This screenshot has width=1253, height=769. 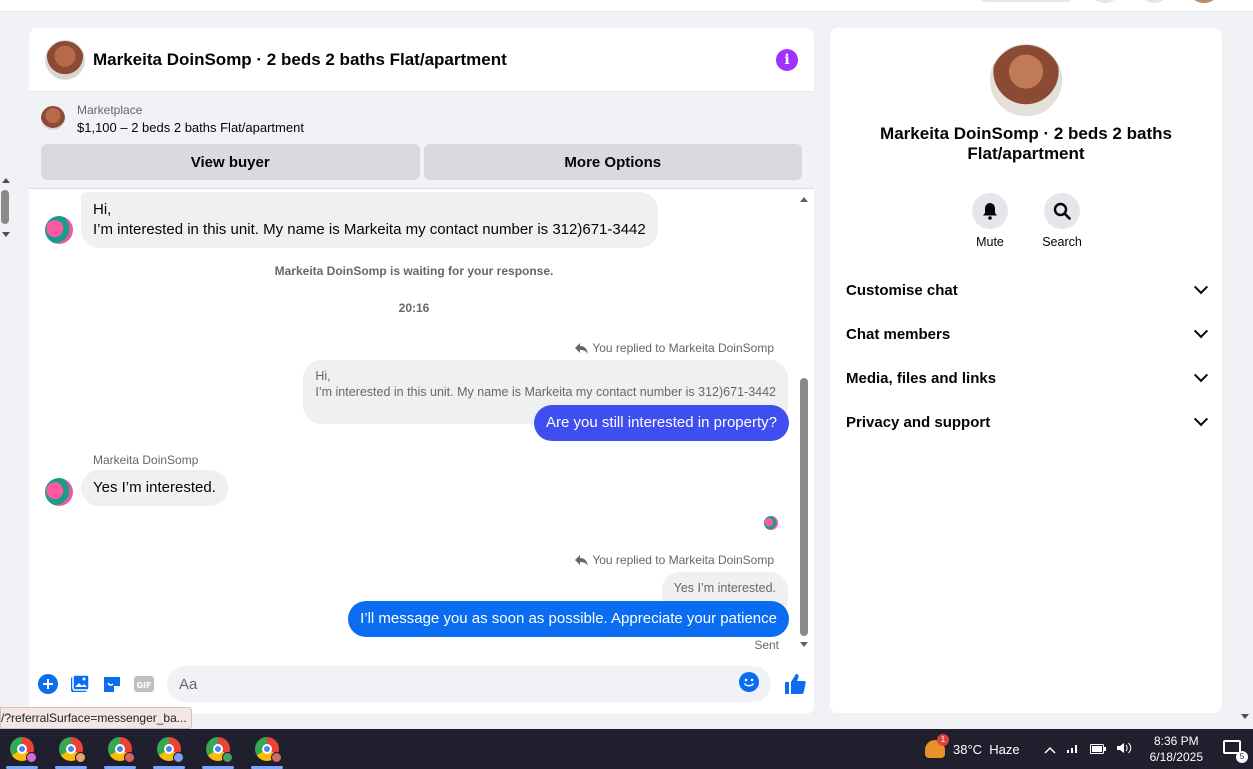 What do you see at coordinates (1026, 334) in the screenshot?
I see `menu-chat-members: Chat members` at bounding box center [1026, 334].